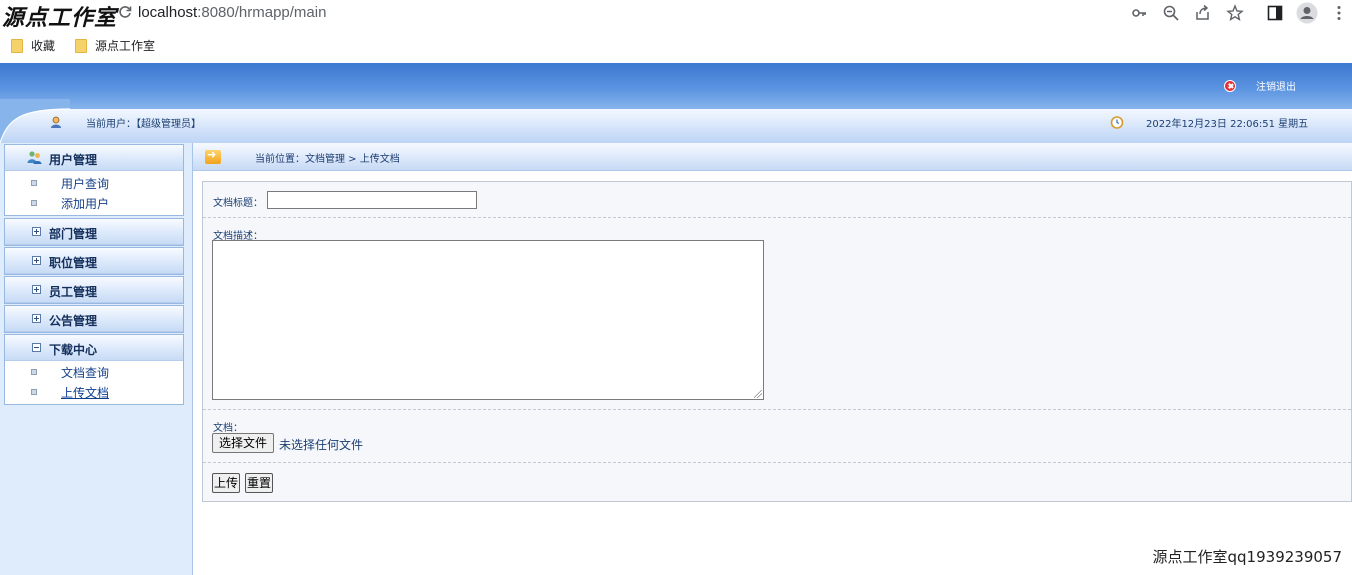  What do you see at coordinates (243, 443) in the screenshot?
I see `choose-file-button: 选择文件` at bounding box center [243, 443].